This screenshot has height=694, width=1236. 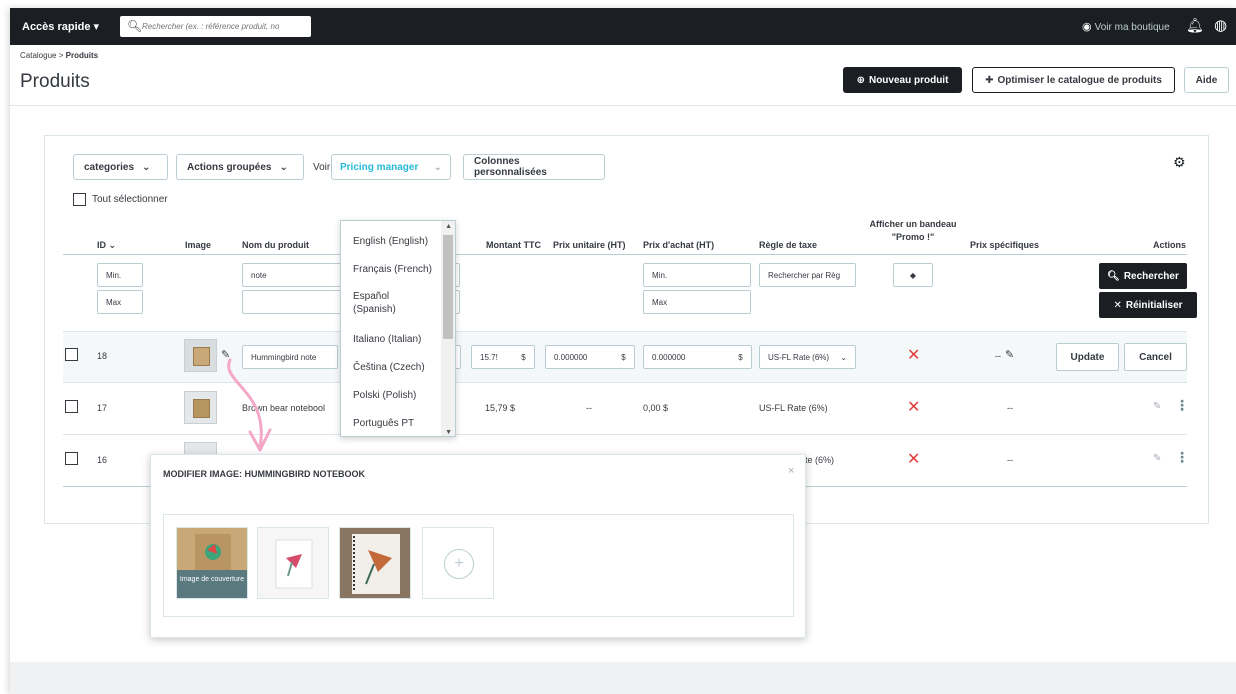 I want to click on chevron-up-icon: ▲, so click(x=448, y=226).